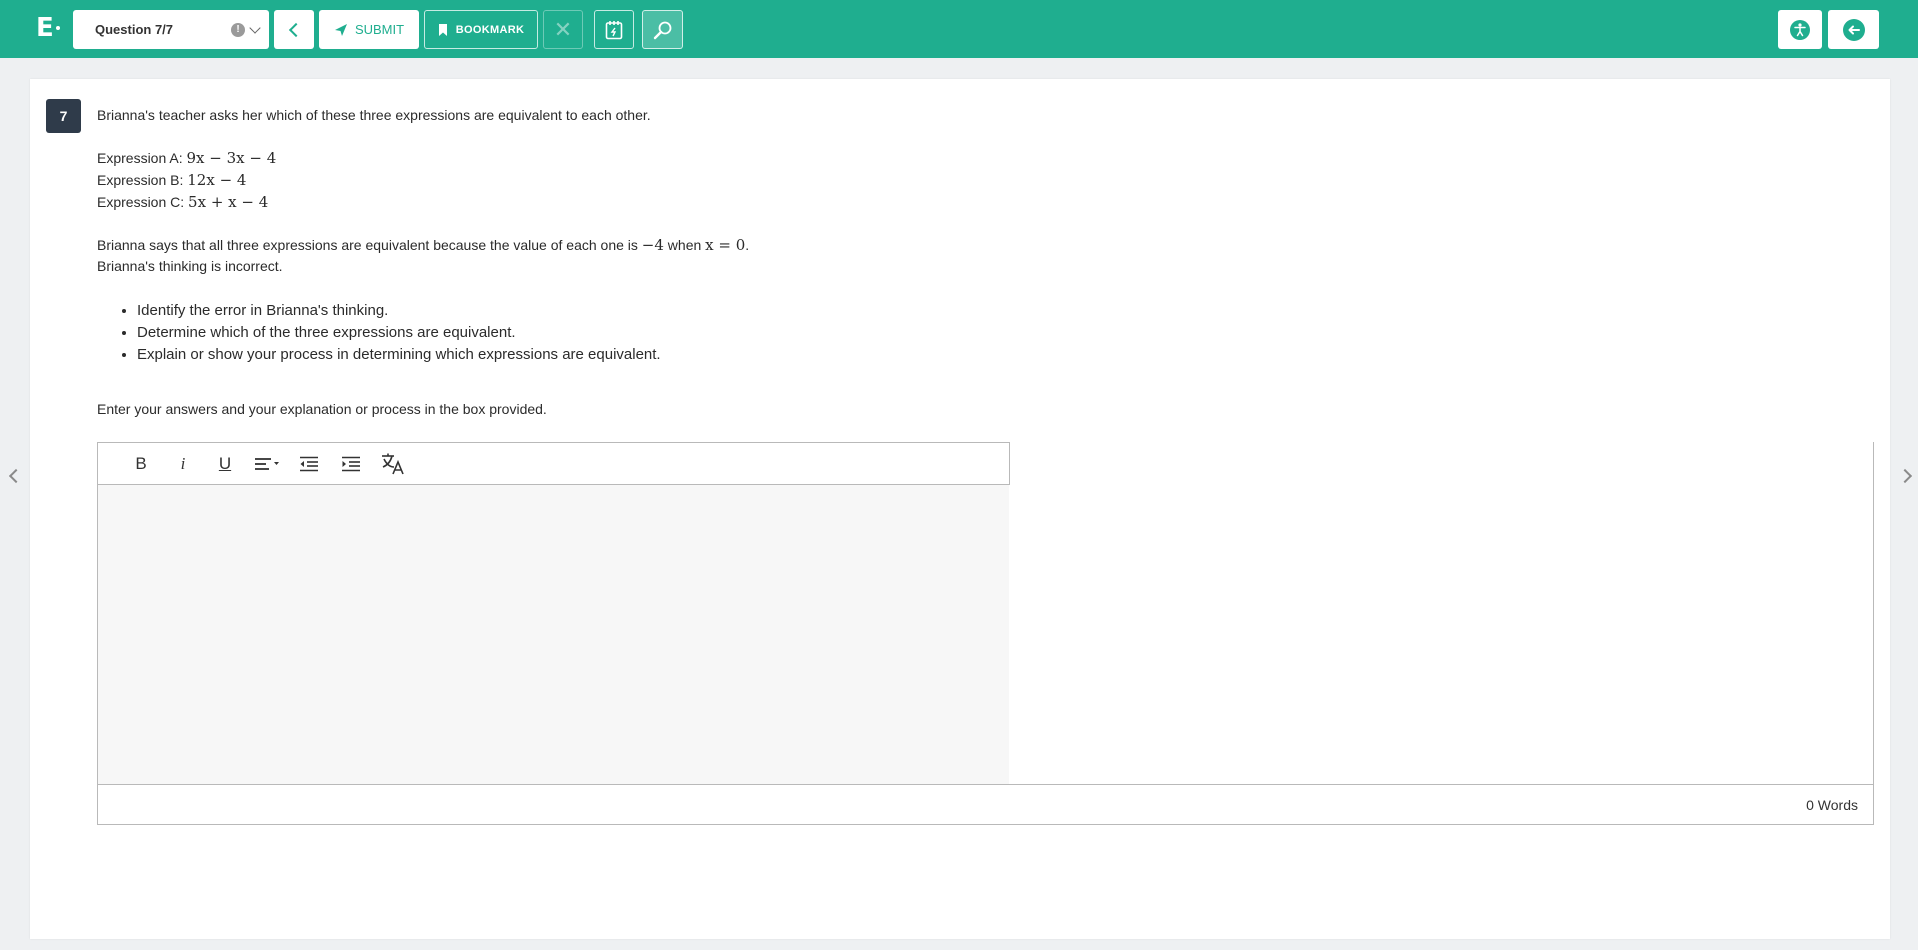 The height and width of the screenshot is (950, 1918). Describe the element at coordinates (267, 464) in the screenshot. I see `align-icon` at that location.